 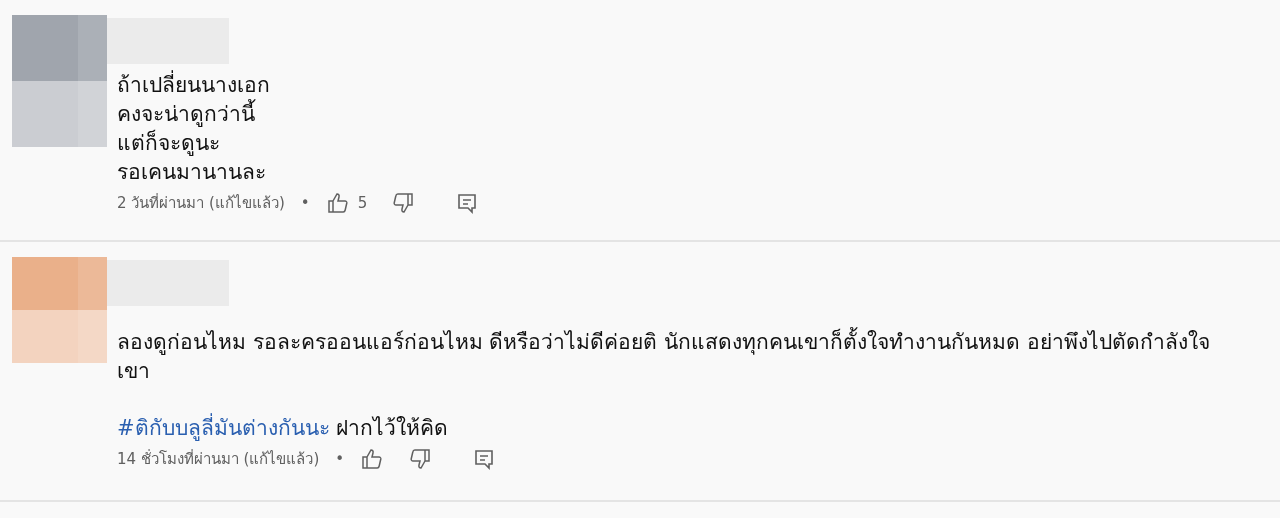 What do you see at coordinates (169, 143) in the screenshot?
I see `comment-line: แต่ก็จะดูนะ` at bounding box center [169, 143].